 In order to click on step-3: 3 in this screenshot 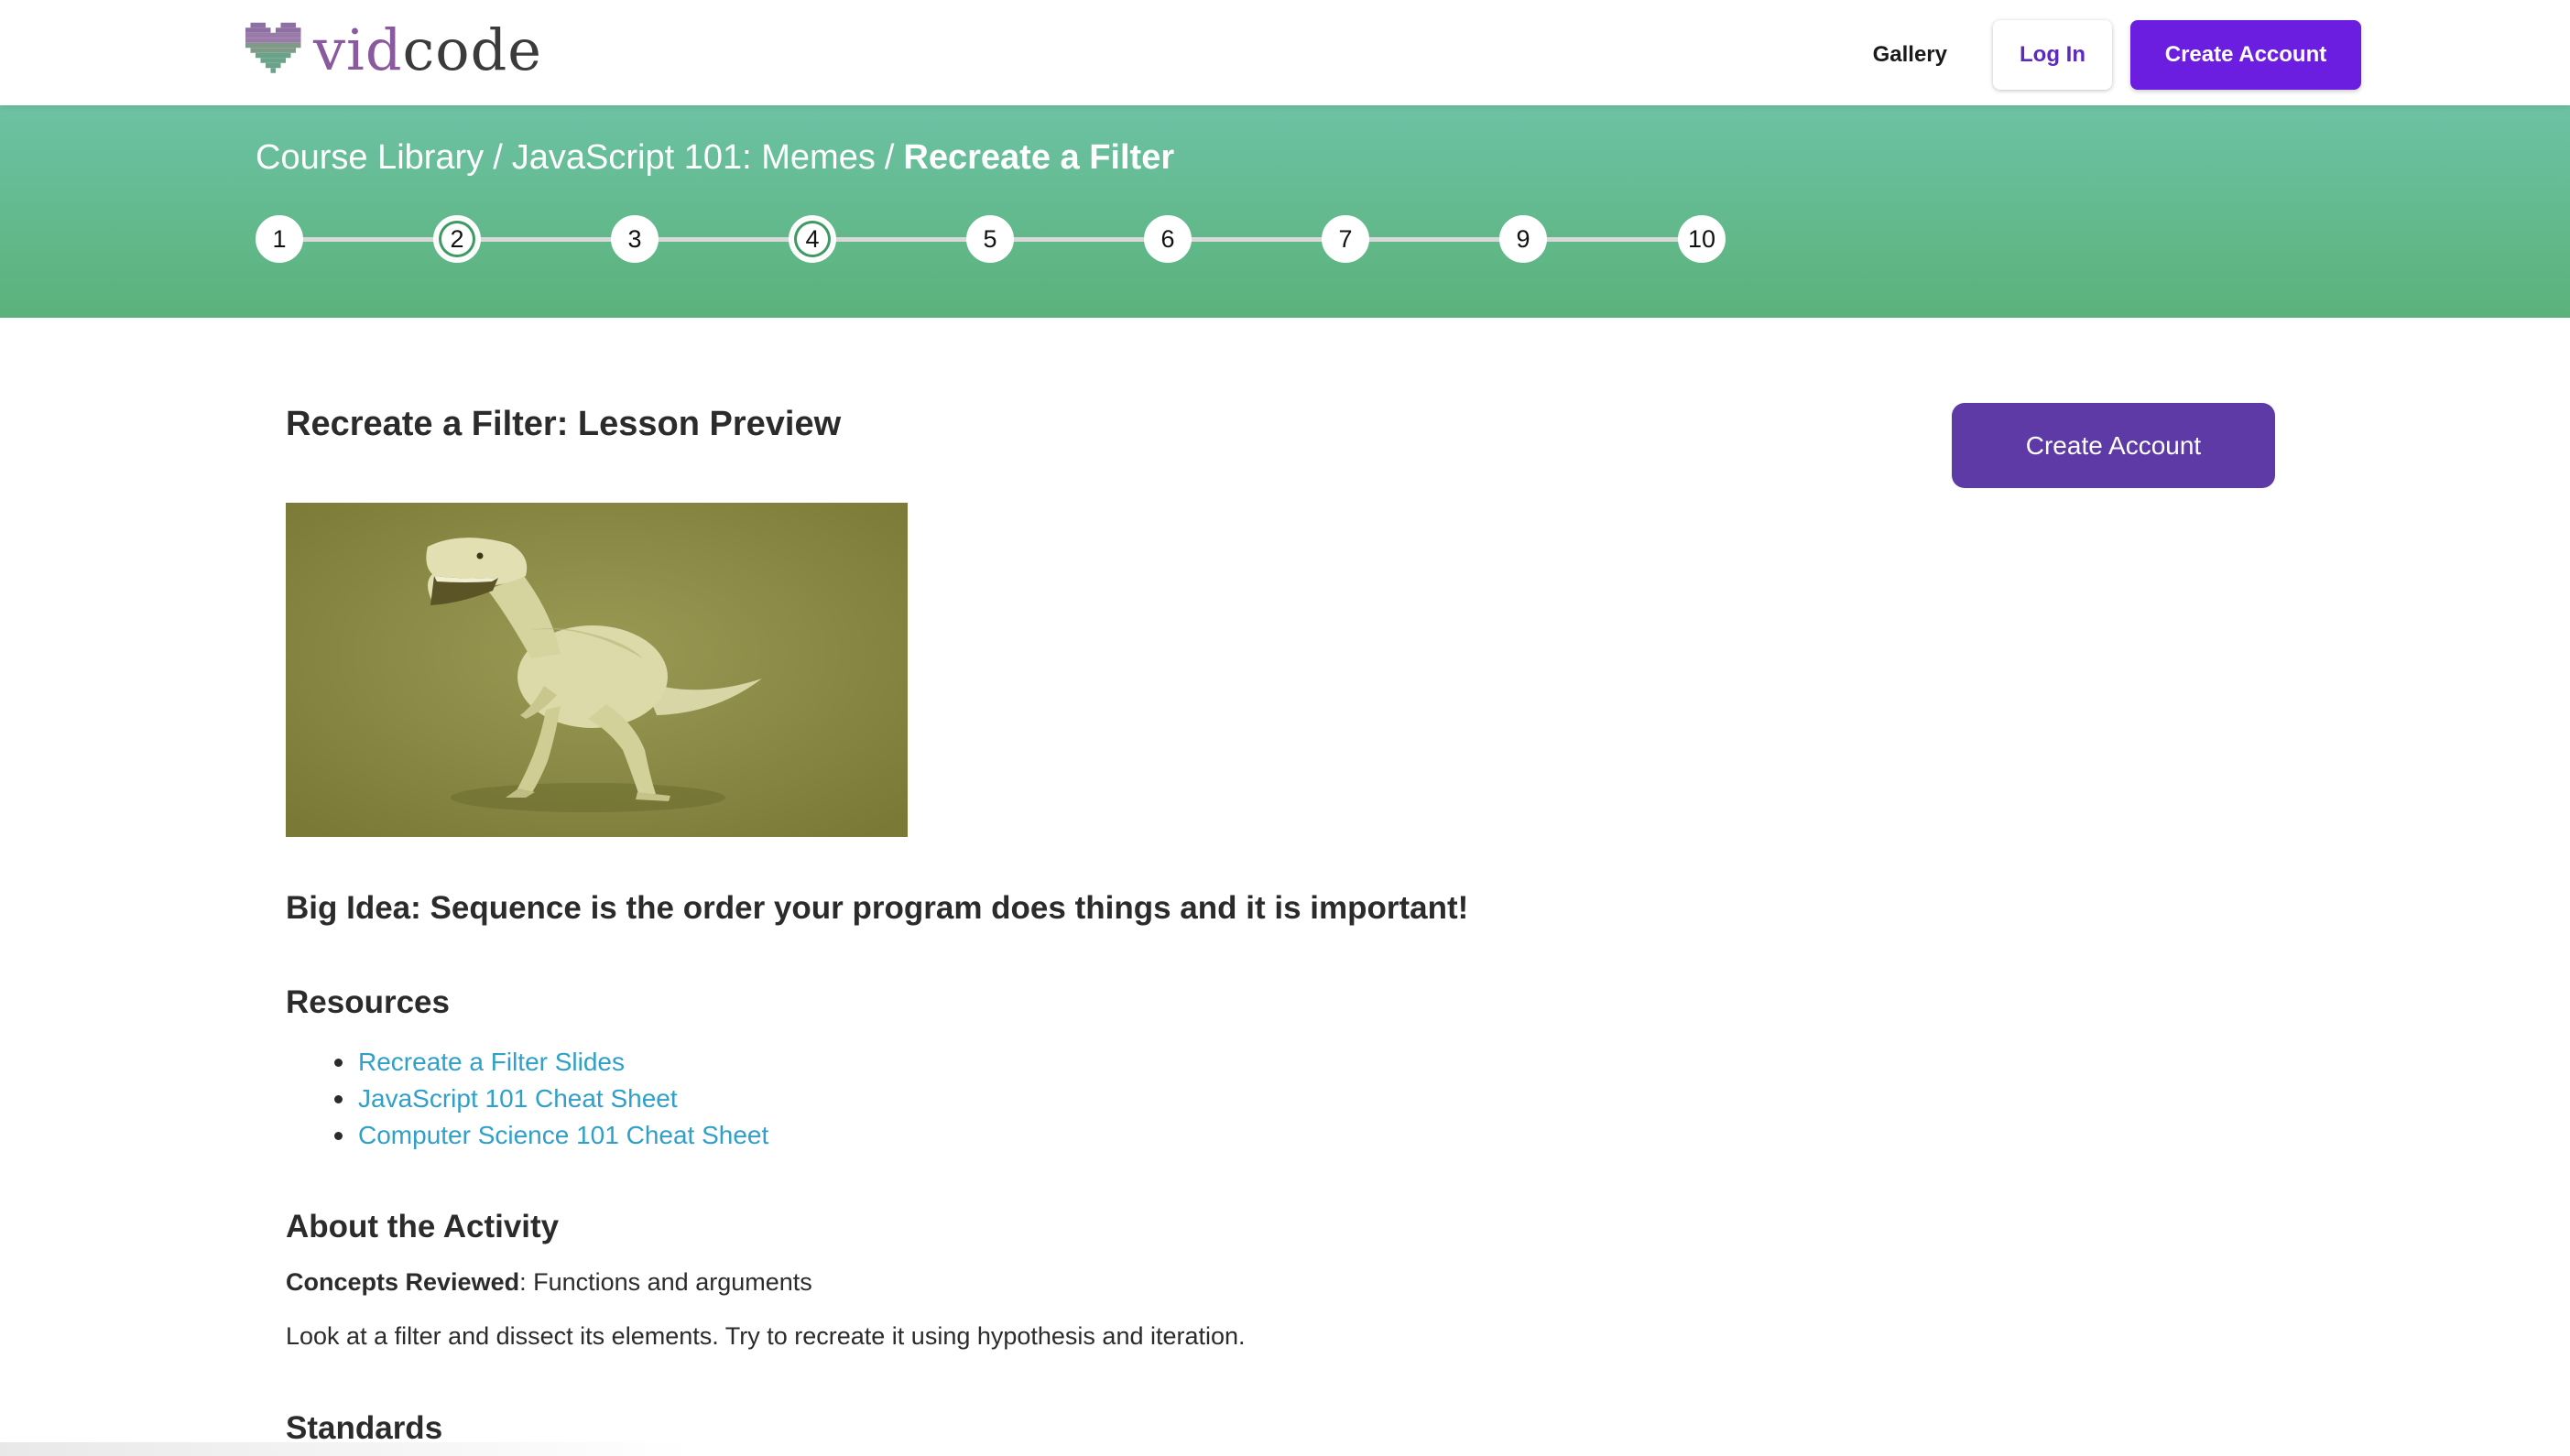, I will do `click(635, 239)`.